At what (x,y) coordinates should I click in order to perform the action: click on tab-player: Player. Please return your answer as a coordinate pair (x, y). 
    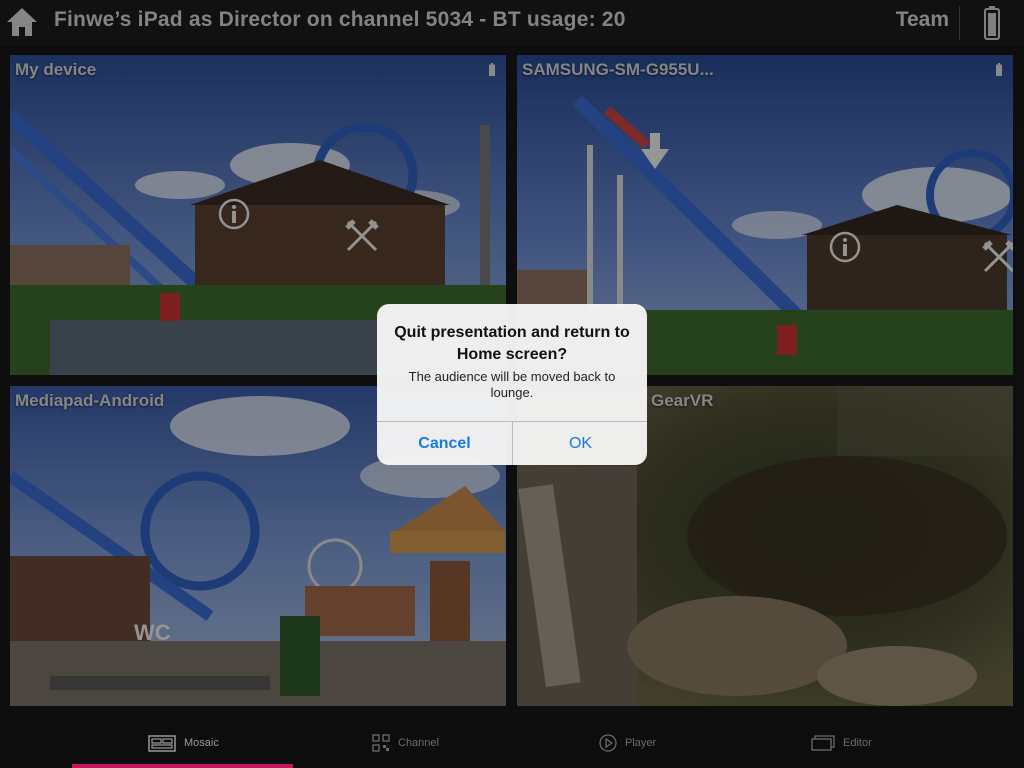
    Looking at the image, I should click on (640, 742).